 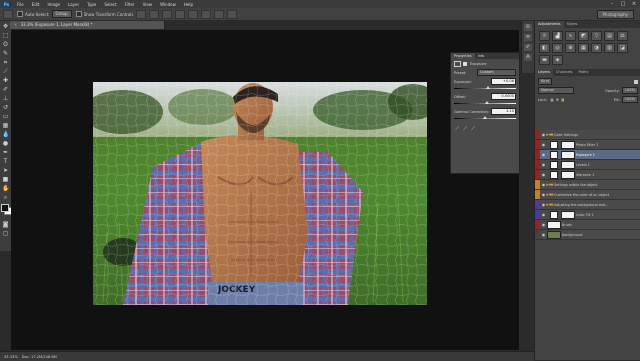 What do you see at coordinates (587, 135) in the screenshot?
I see `layer-row: ◉ ▸▬ Color Settings` at bounding box center [587, 135].